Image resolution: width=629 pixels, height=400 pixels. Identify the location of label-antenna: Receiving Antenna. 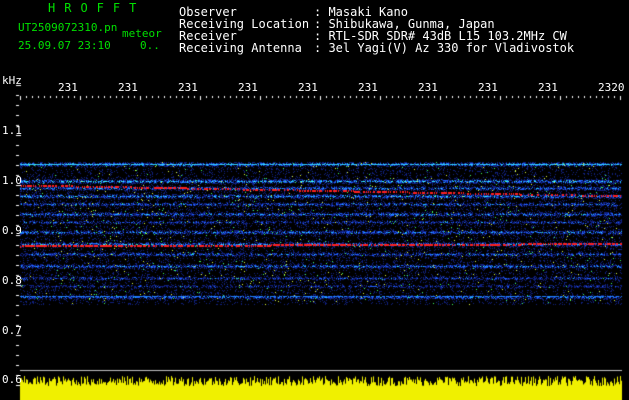
(240, 48).